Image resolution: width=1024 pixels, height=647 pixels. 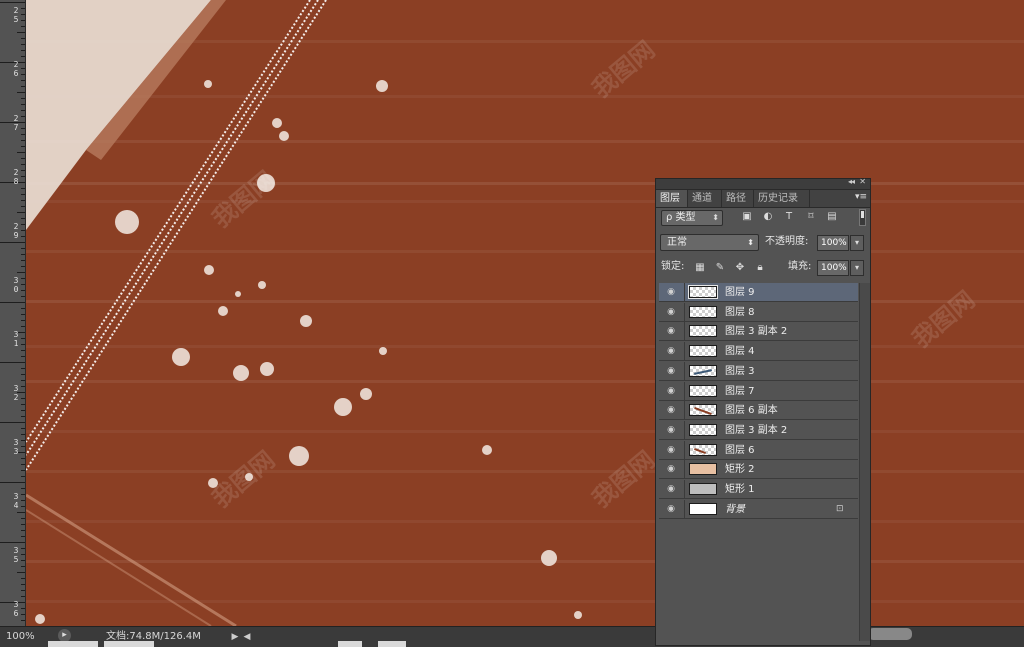 I want to click on layer-name: 图层 8, so click(x=740, y=312).